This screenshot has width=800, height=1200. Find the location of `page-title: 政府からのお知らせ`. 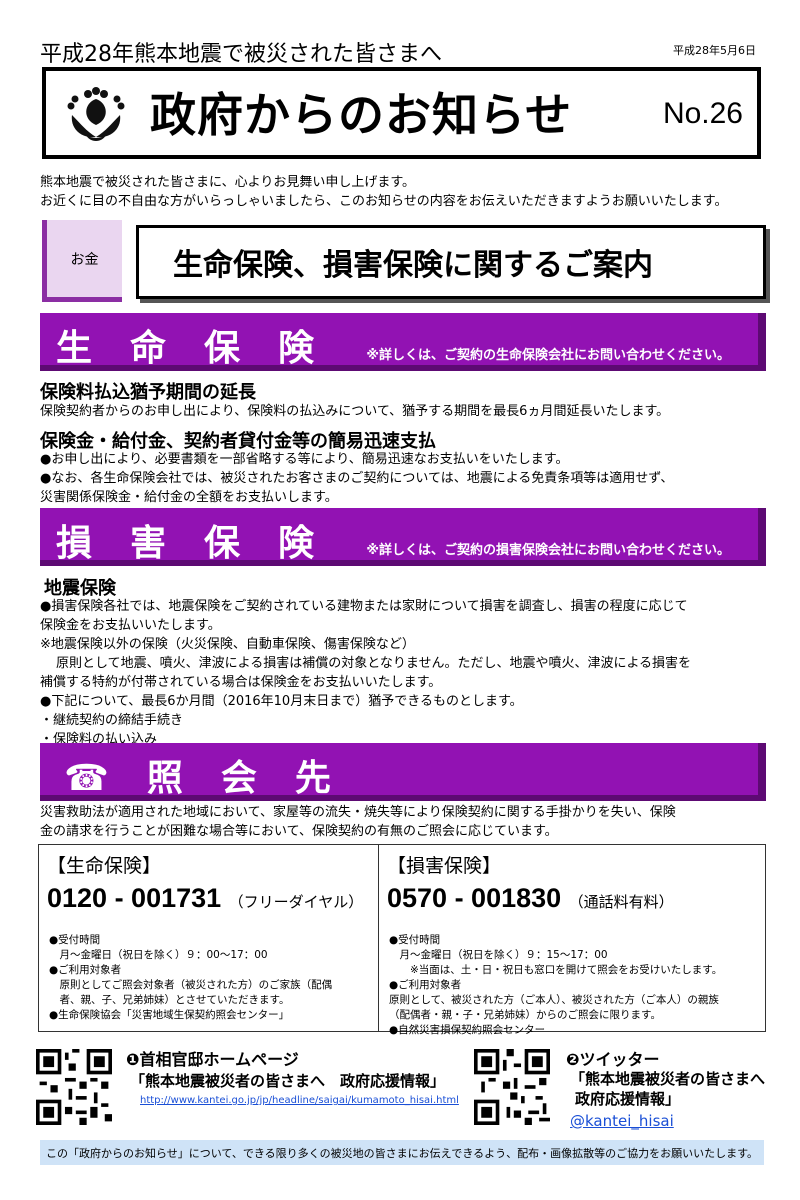

page-title: 政府からのお知らせ is located at coordinates (361, 115).